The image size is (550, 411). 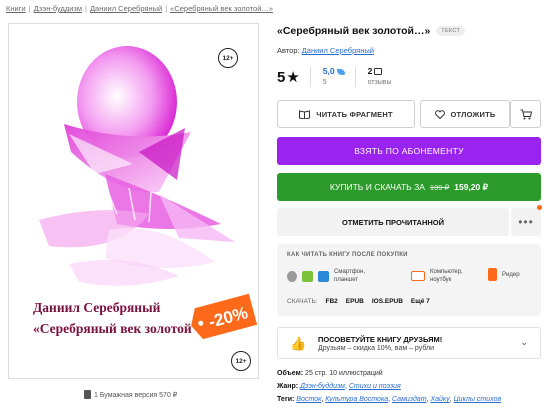 What do you see at coordinates (446, 276) in the screenshot?
I see `computer-label: Компьютер, ноутбук` at bounding box center [446, 276].